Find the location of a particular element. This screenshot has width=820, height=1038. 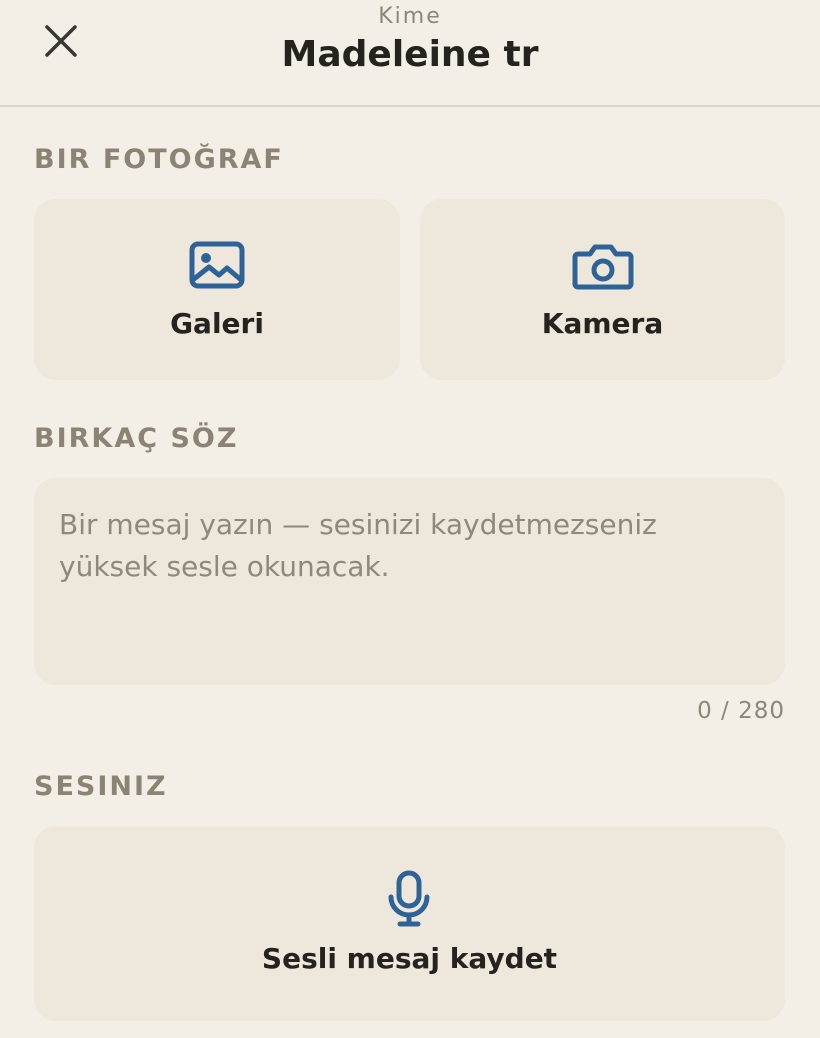

character-counter: 0 / 280 is located at coordinates (741, 711).